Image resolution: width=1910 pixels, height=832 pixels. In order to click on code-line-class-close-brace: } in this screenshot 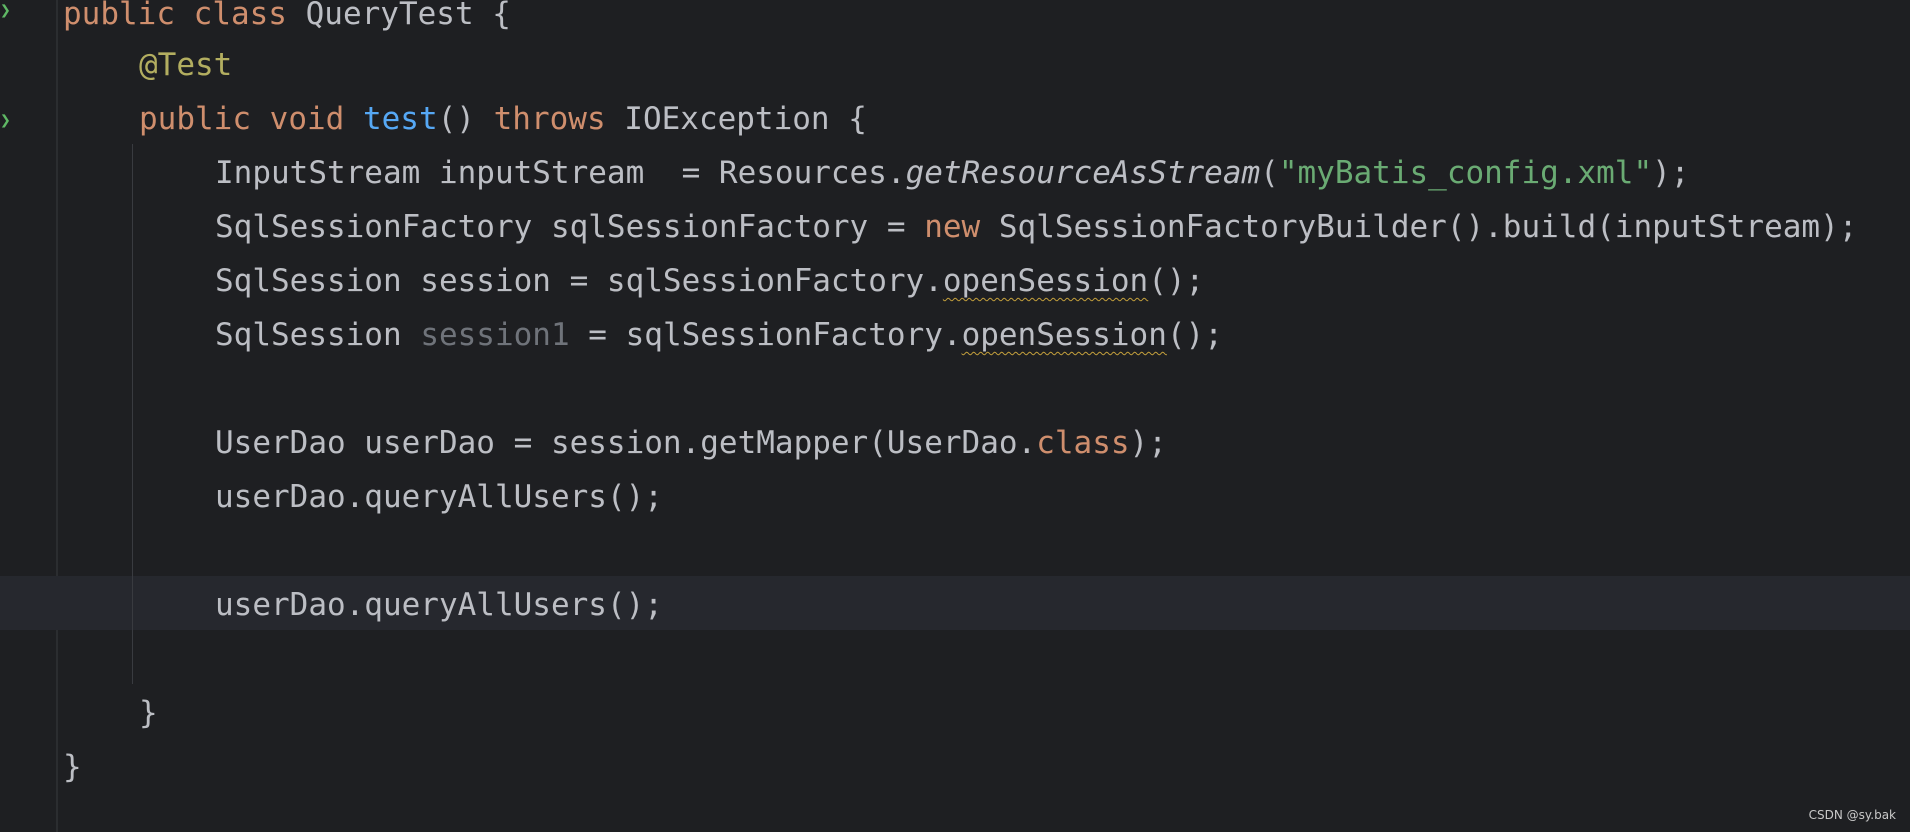, I will do `click(72, 767)`.